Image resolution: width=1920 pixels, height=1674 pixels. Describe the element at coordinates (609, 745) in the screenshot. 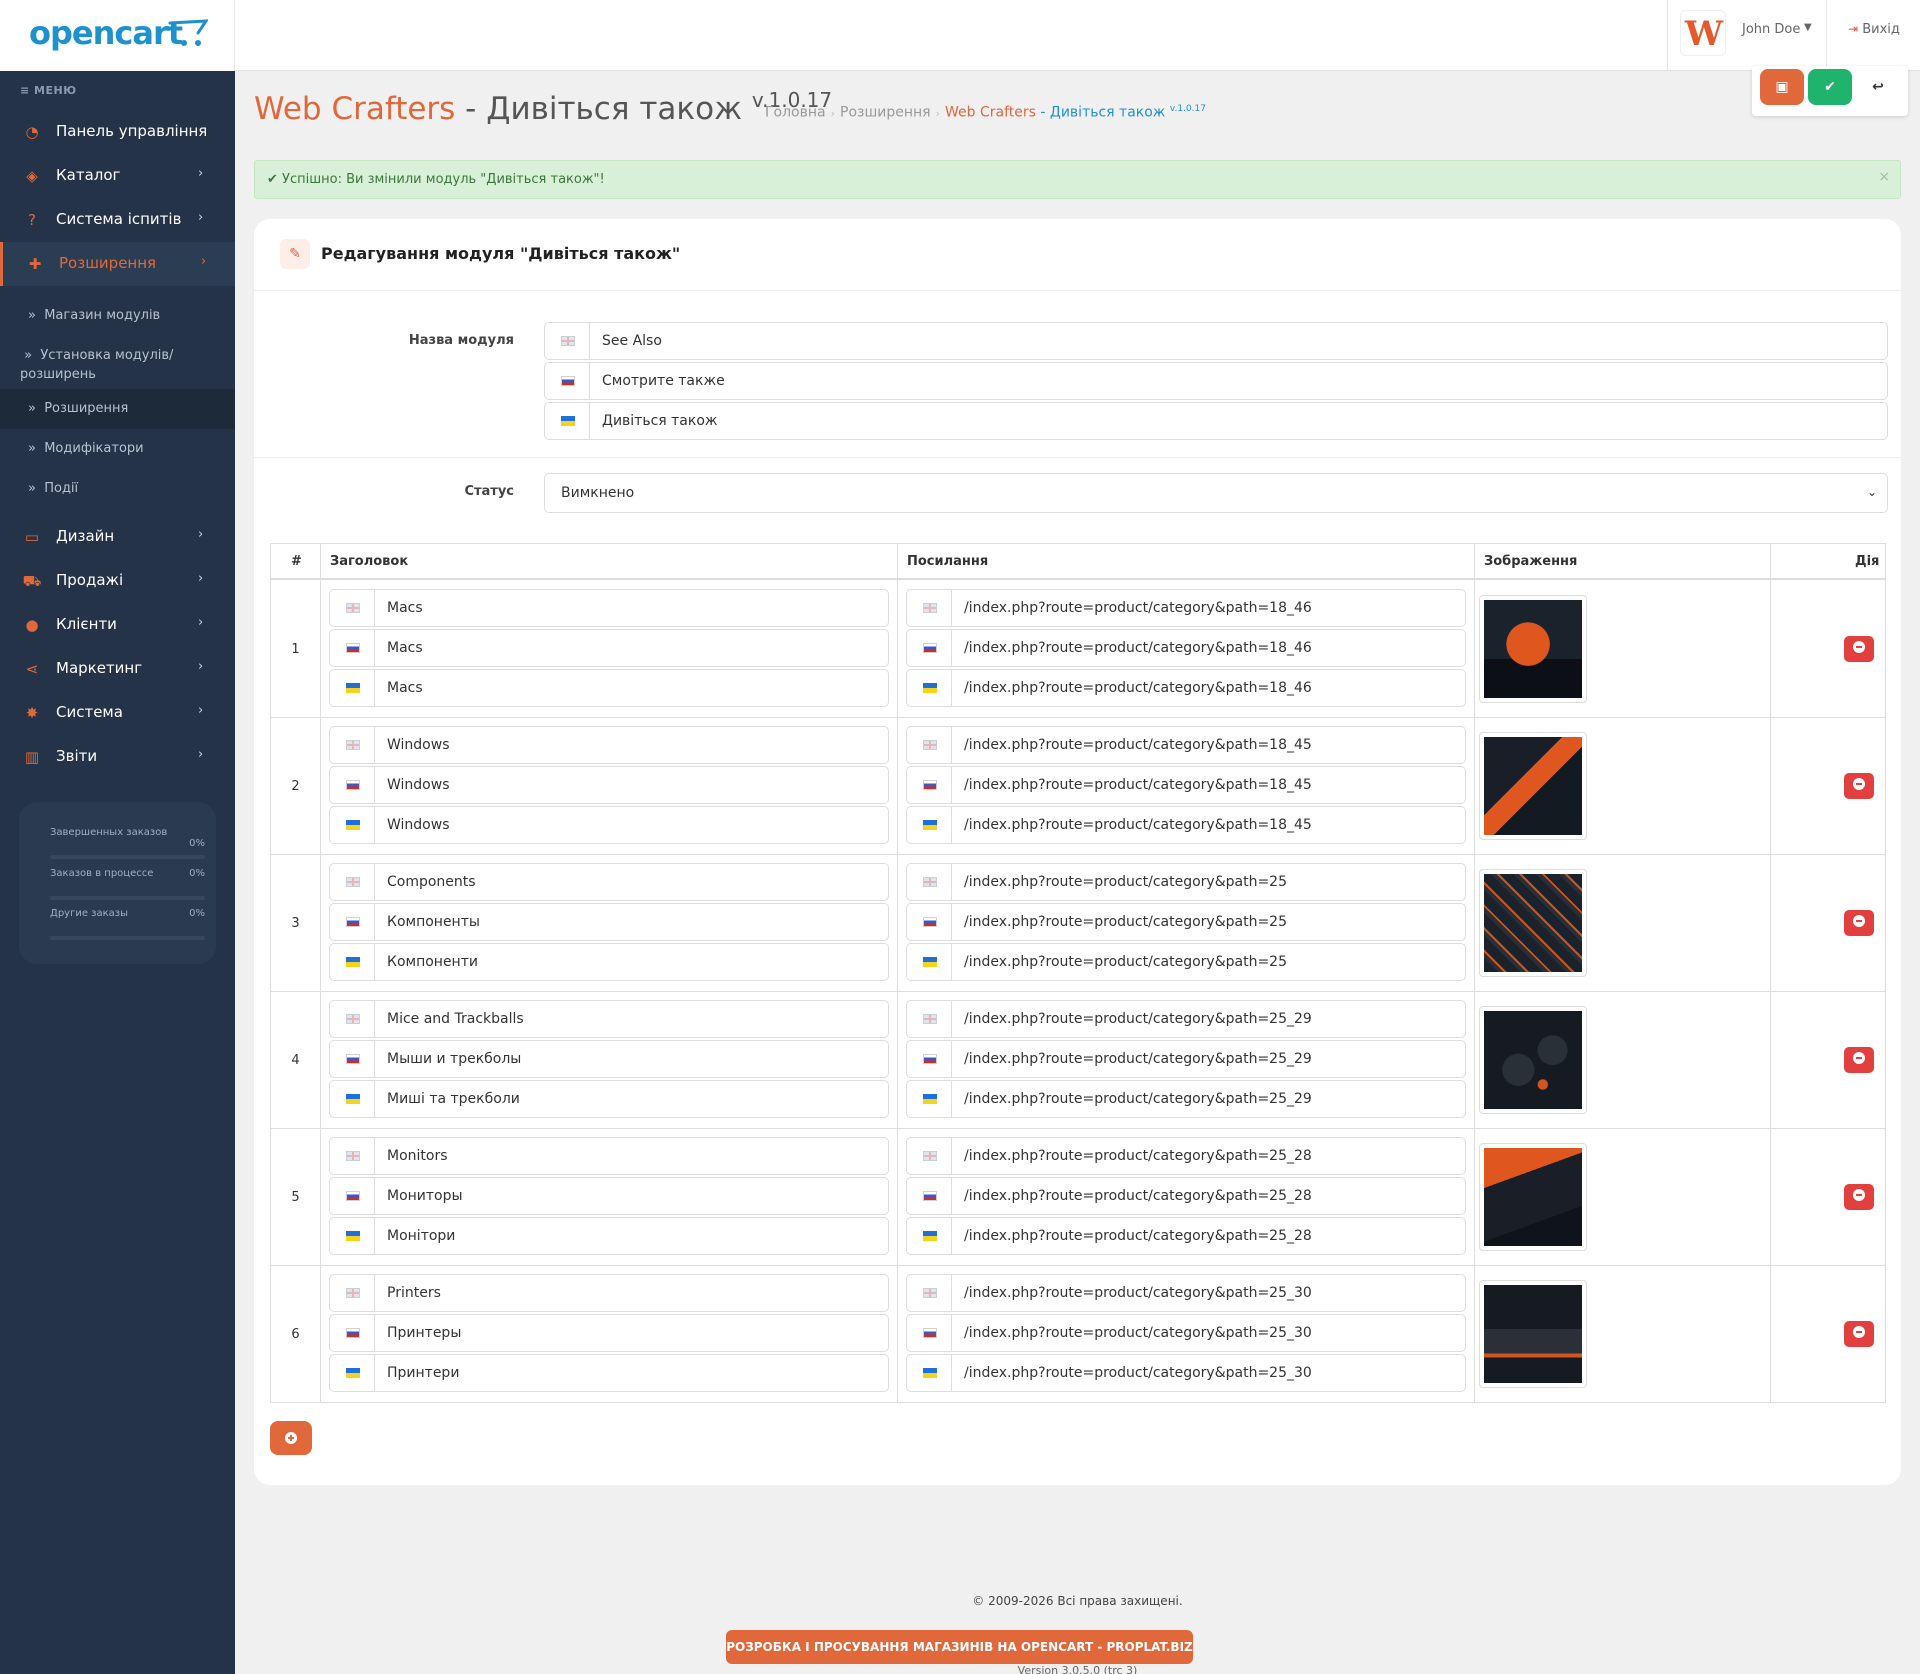

I see `row-title-en-input: Windows` at that location.